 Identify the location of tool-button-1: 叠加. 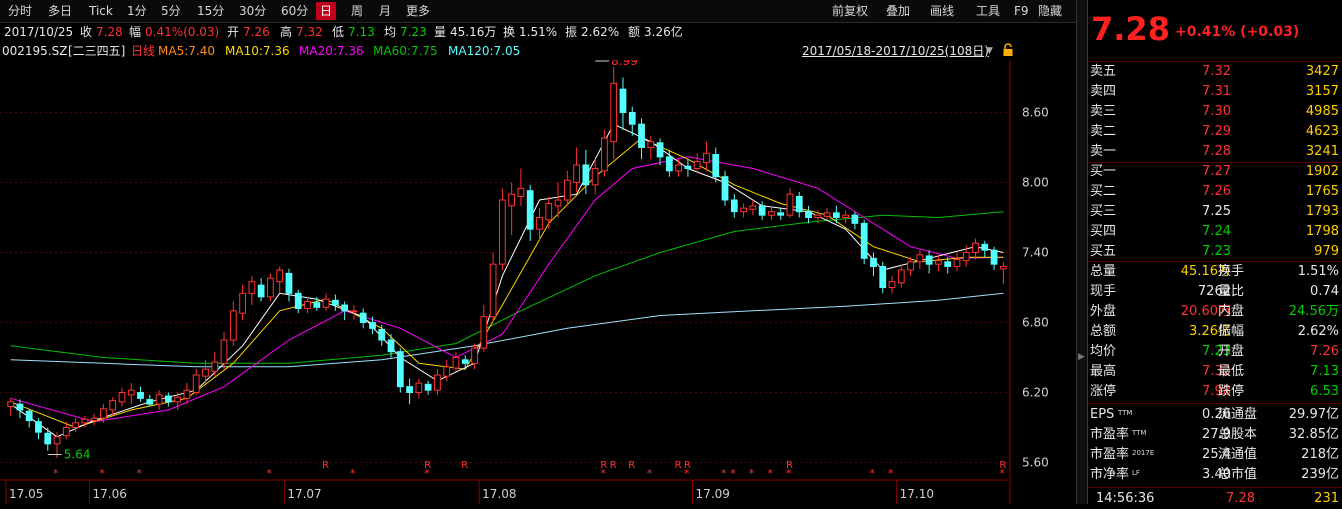
(898, 11).